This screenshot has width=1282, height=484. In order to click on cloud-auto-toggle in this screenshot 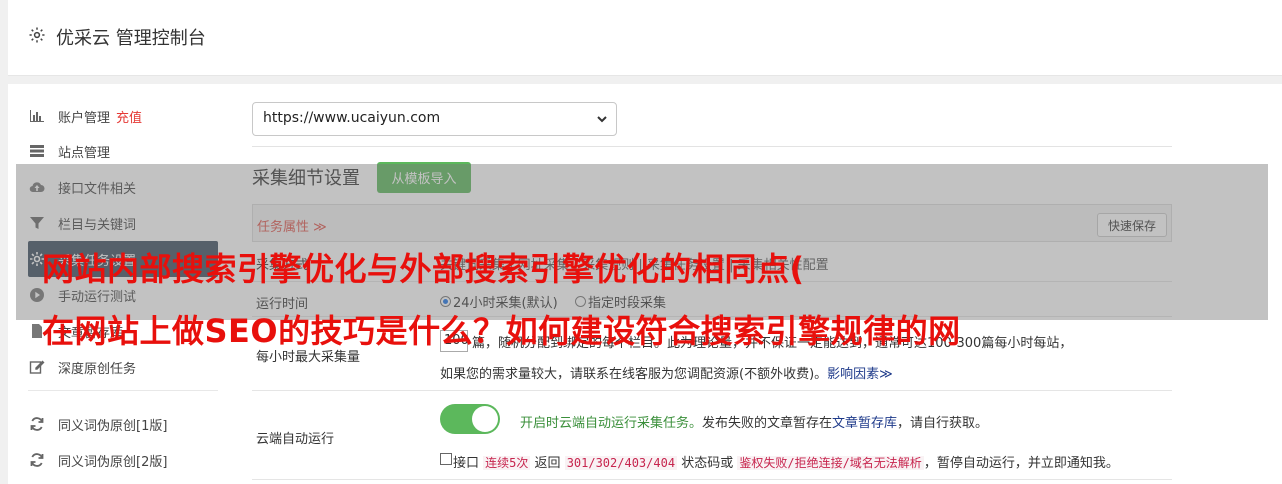, I will do `click(470, 419)`.